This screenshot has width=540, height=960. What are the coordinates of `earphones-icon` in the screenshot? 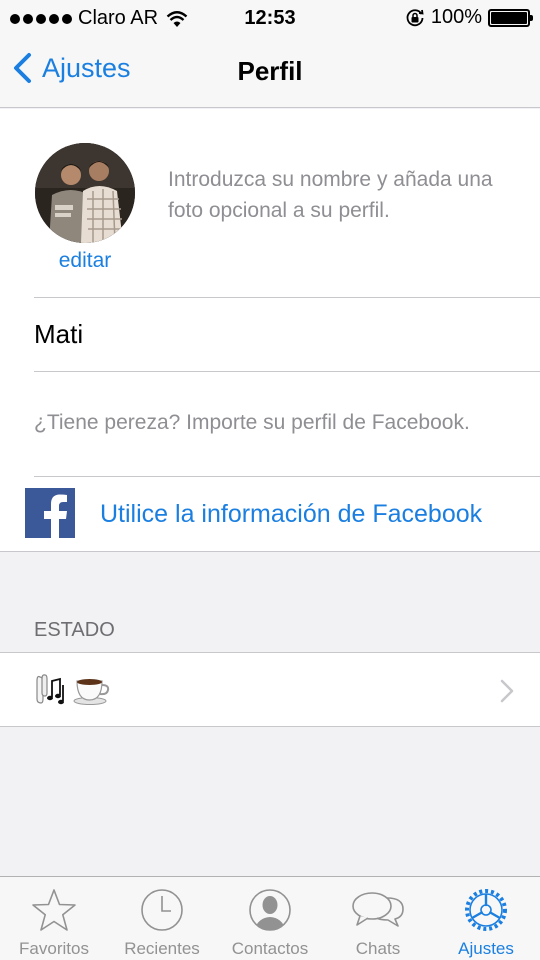 It's located at (50, 689).